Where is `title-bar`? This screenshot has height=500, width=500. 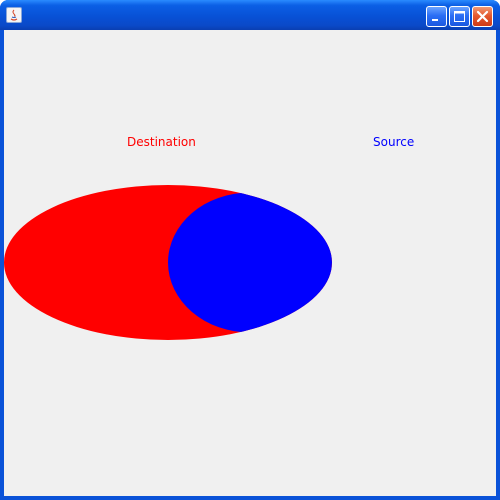
title-bar is located at coordinates (250, 15).